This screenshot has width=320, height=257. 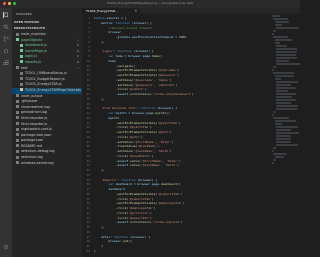 I want to click on open-editors-section: OPEN EDITORS, so click(x=26, y=22).